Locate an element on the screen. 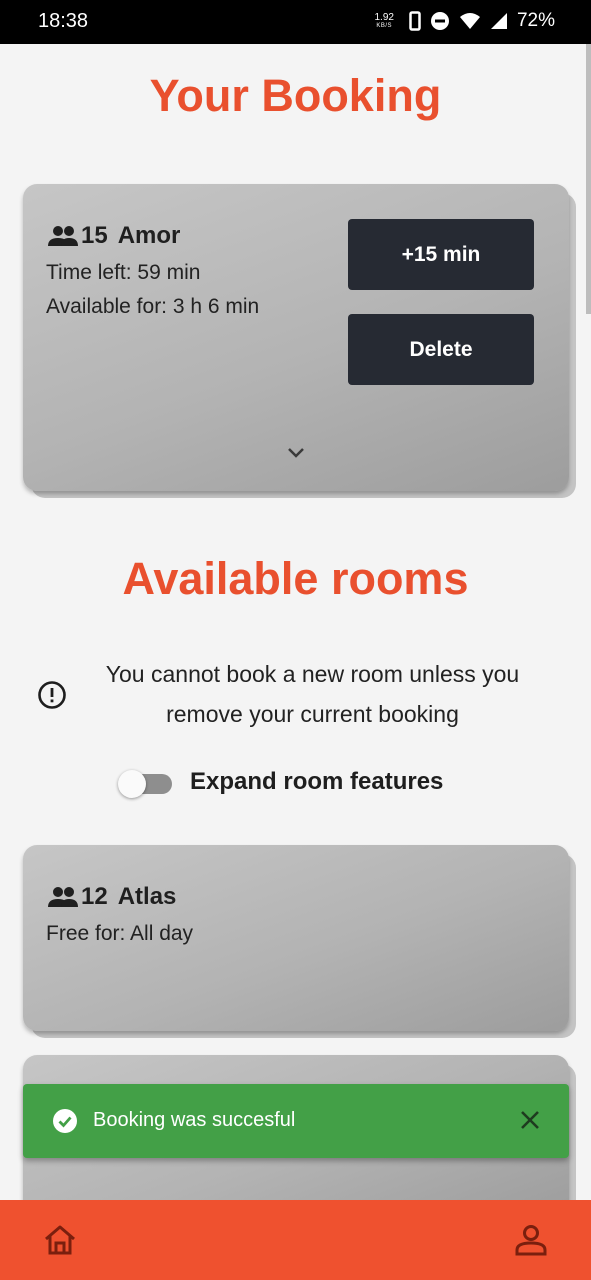 The image size is (591, 1280). snackbar-message: Booking was succesful is located at coordinates (194, 1120).